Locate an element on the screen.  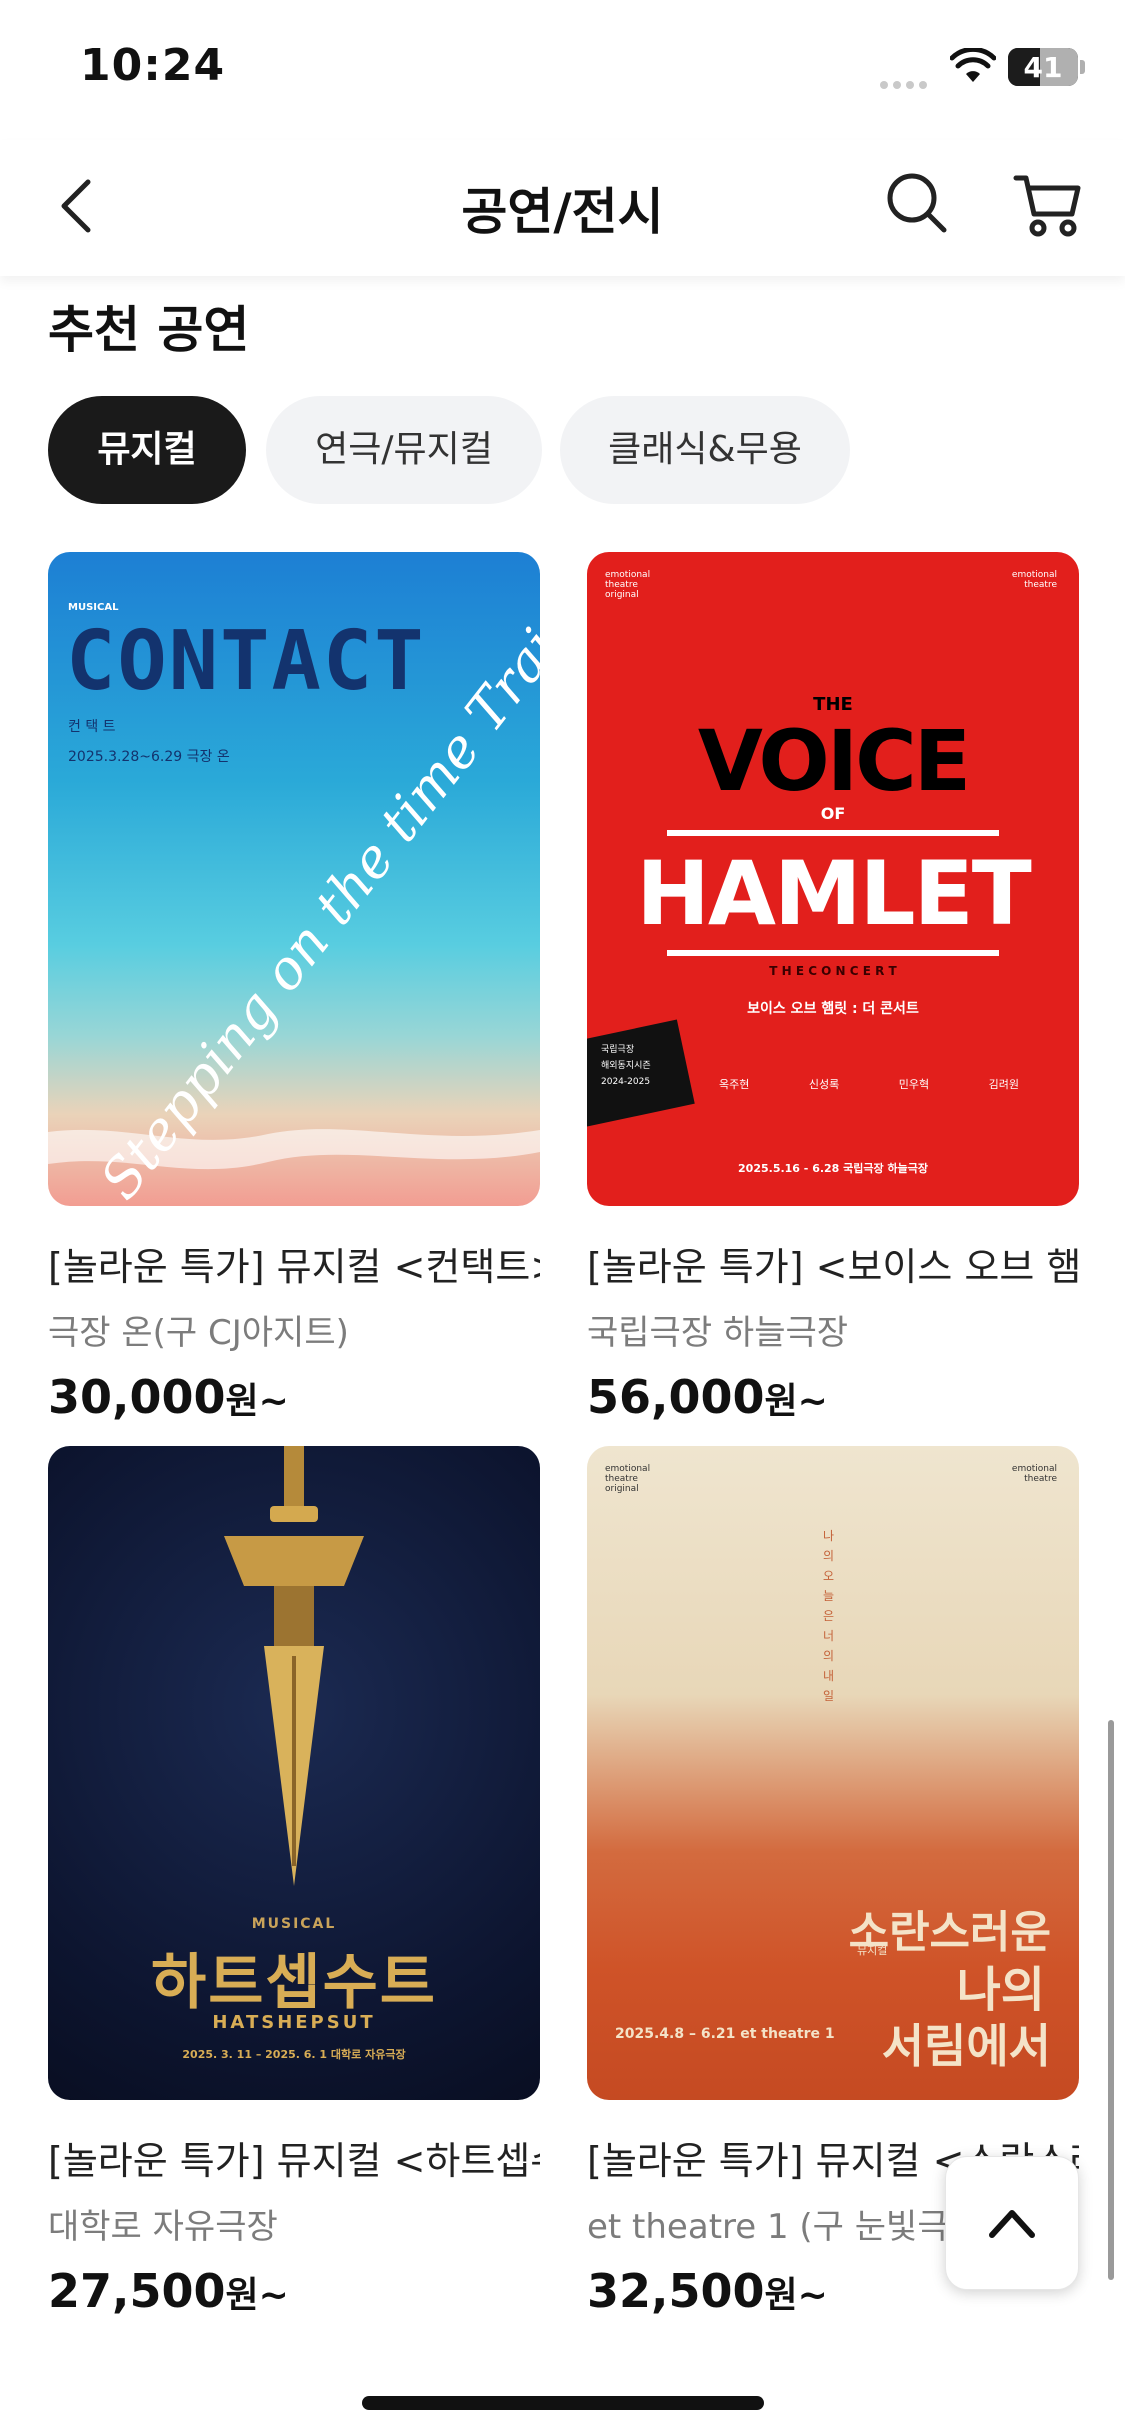
wifi-icon is located at coordinates (973, 65).